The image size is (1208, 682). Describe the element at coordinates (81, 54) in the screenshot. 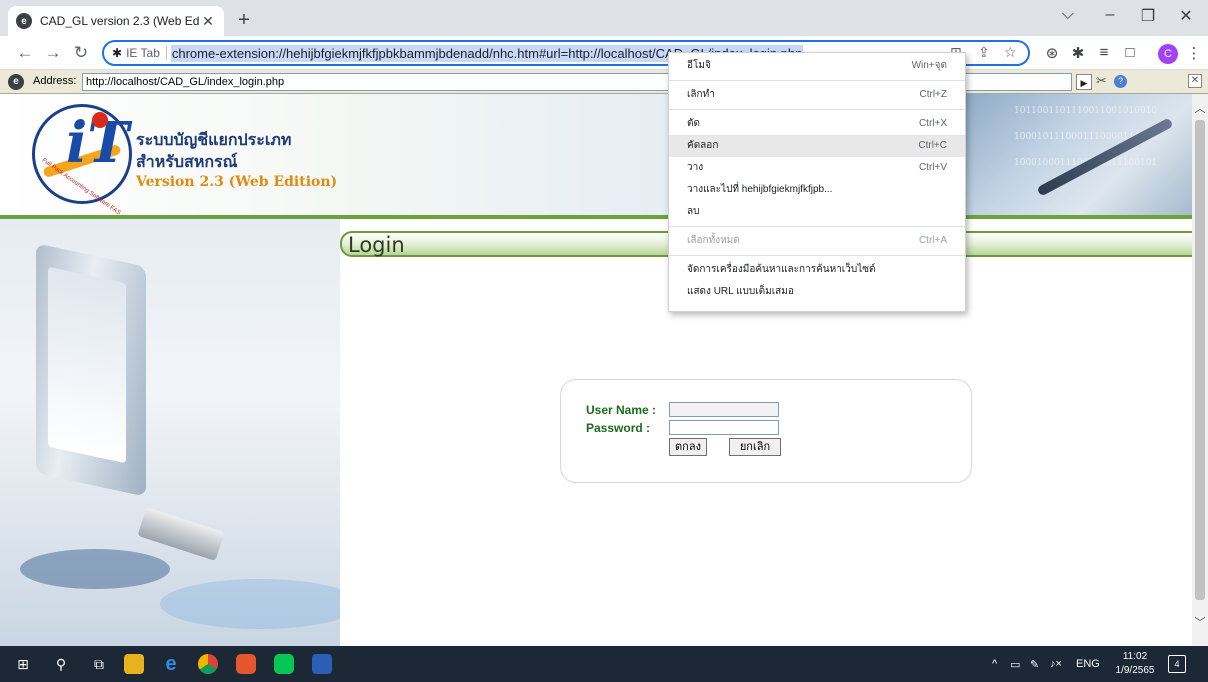

I see `reload-icon: ↻` at that location.